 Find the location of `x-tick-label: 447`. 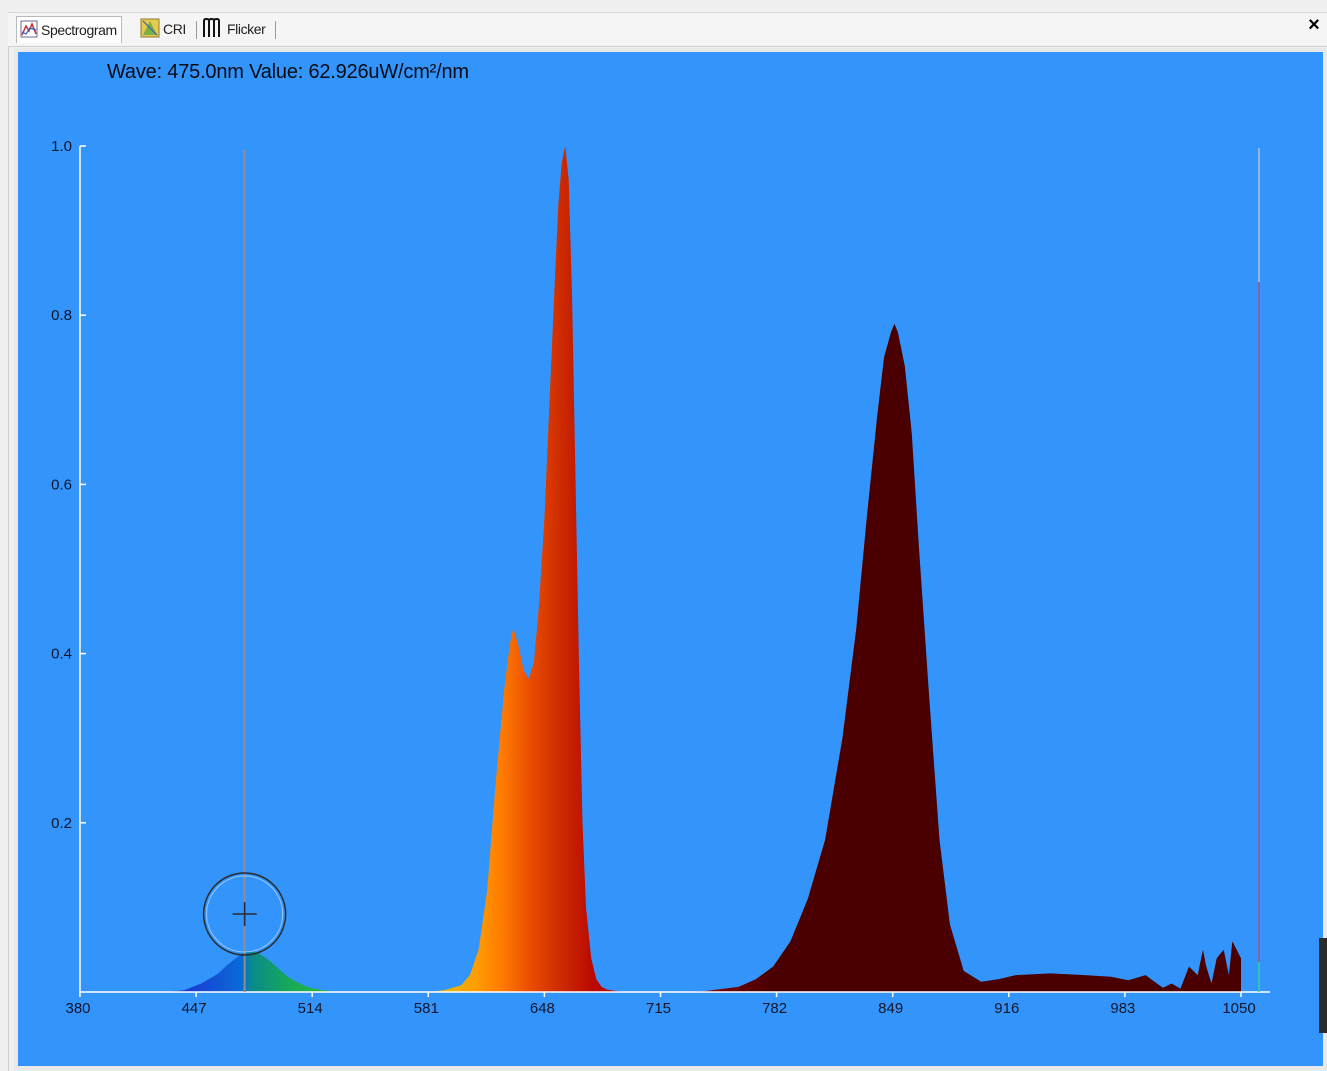

x-tick-label: 447 is located at coordinates (194, 1008).